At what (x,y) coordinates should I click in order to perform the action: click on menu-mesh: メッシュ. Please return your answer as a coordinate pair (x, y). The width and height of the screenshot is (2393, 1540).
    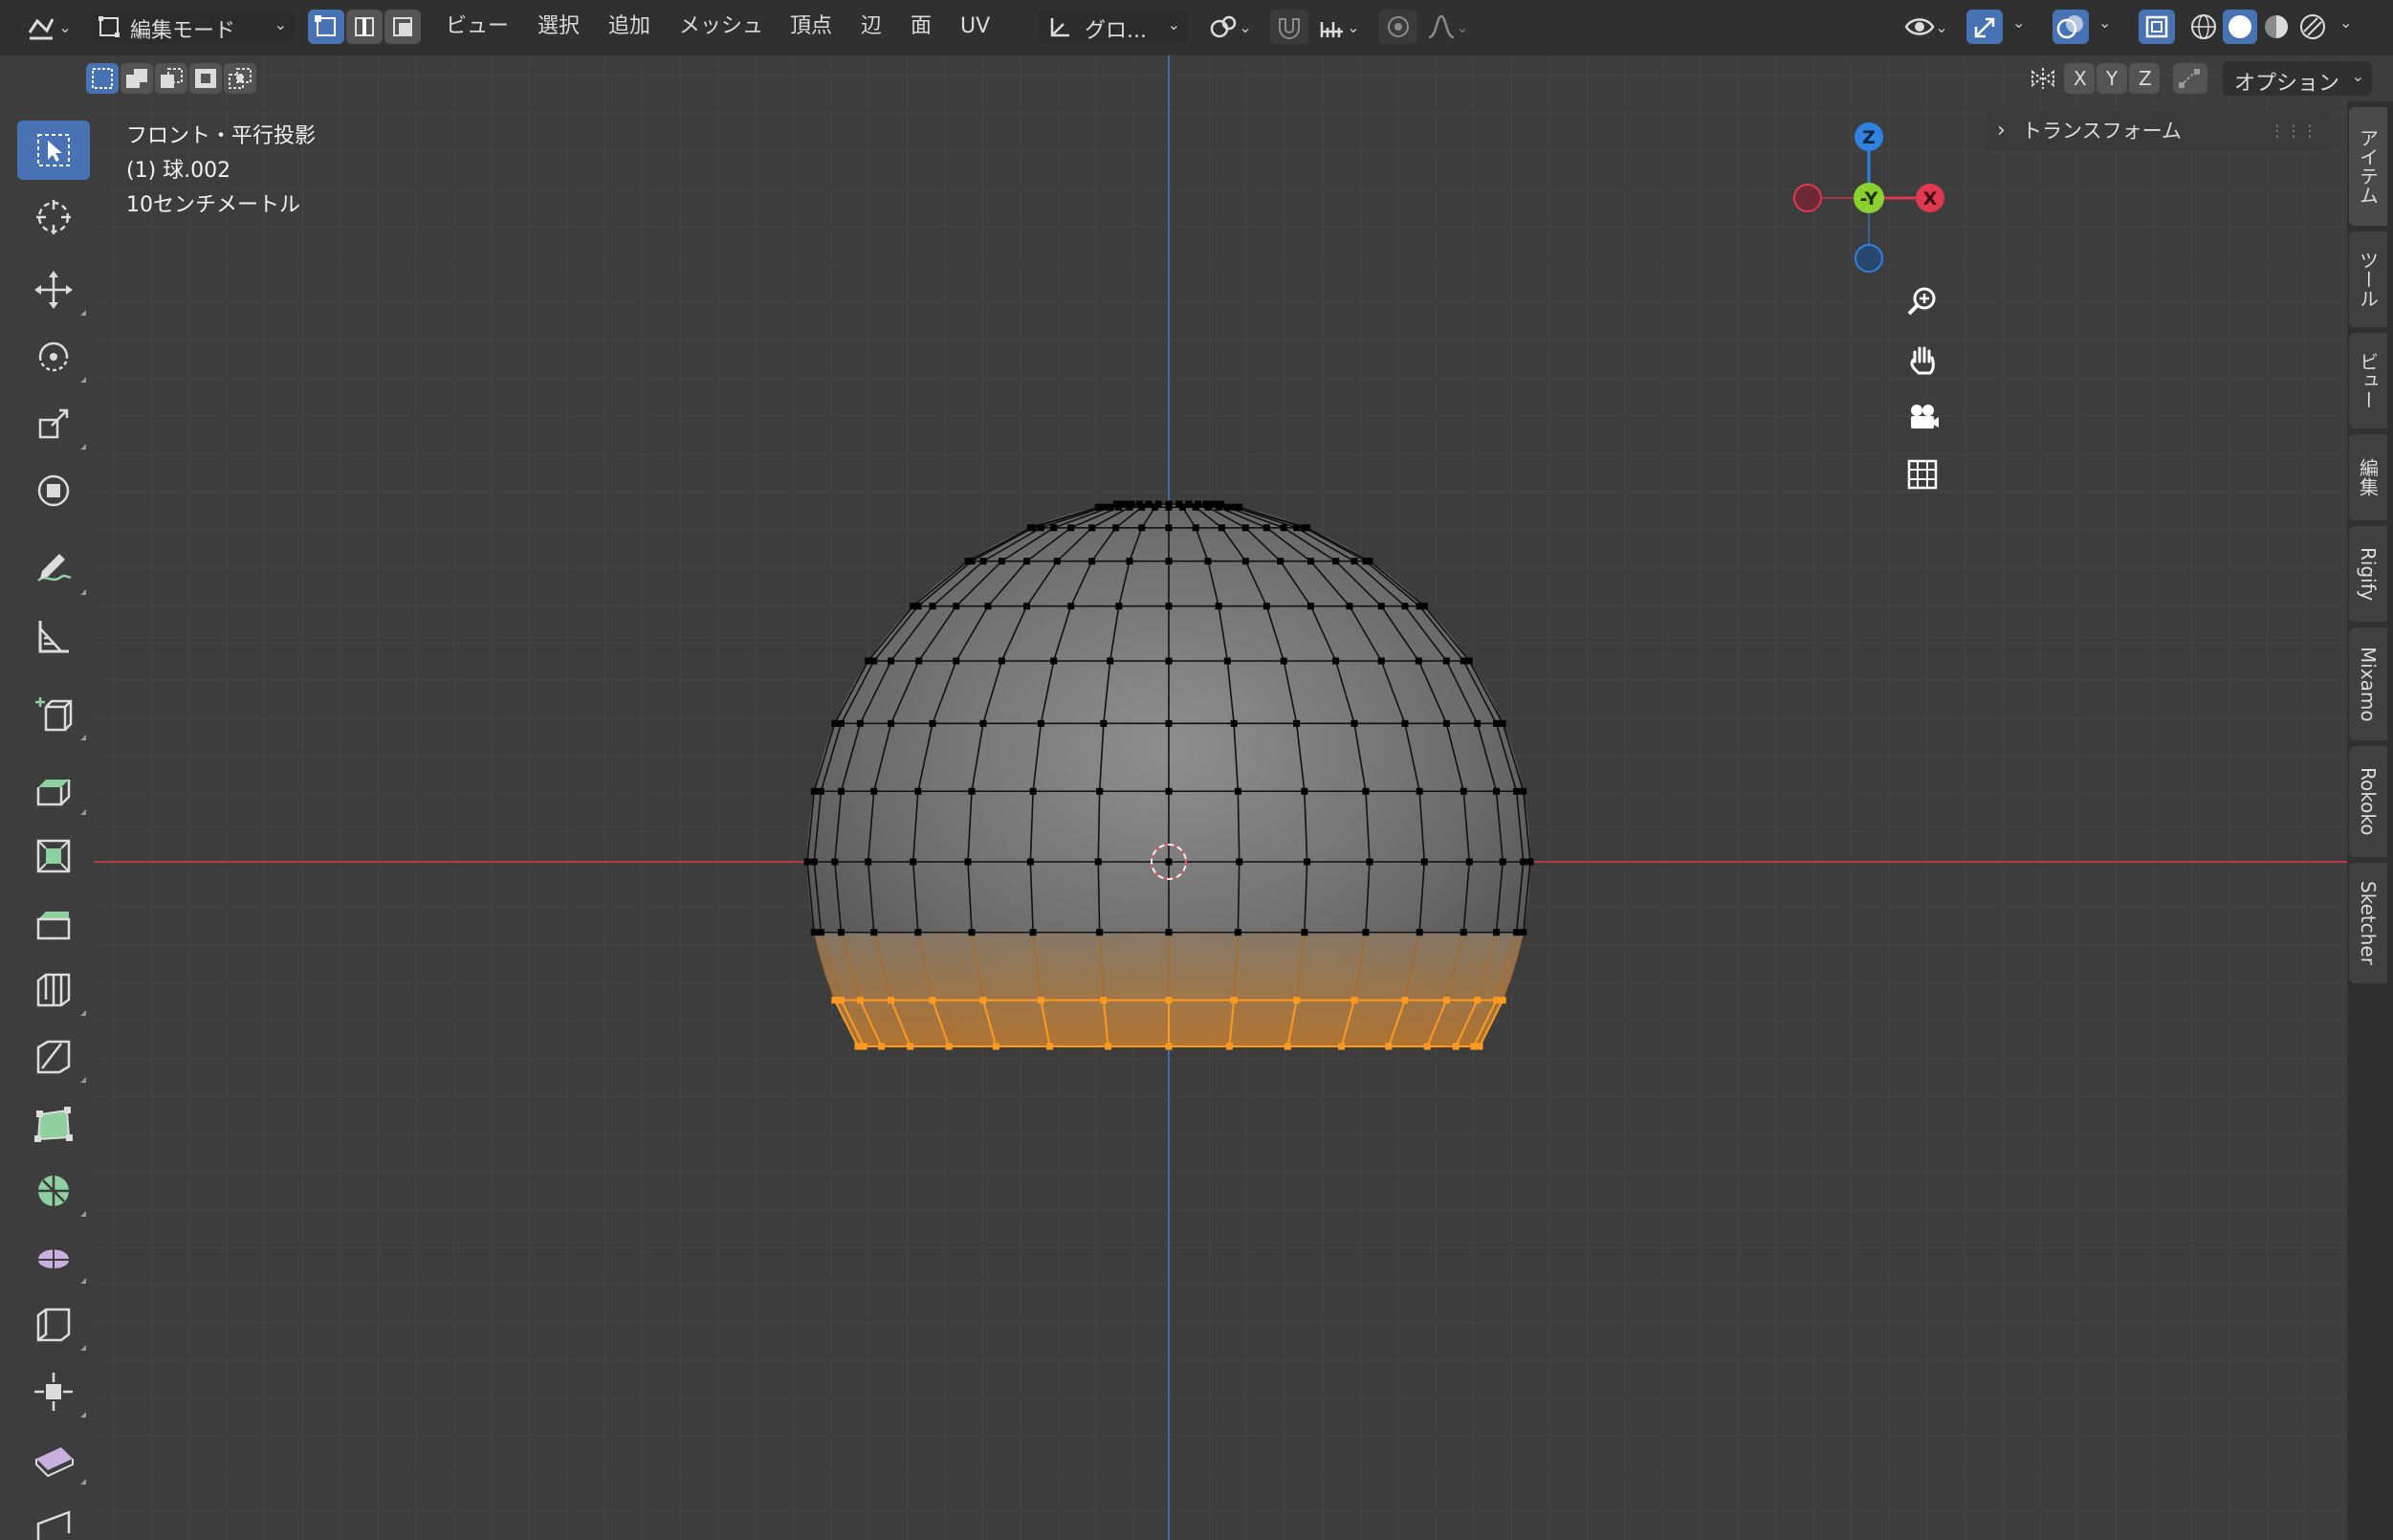
    Looking at the image, I should click on (721, 27).